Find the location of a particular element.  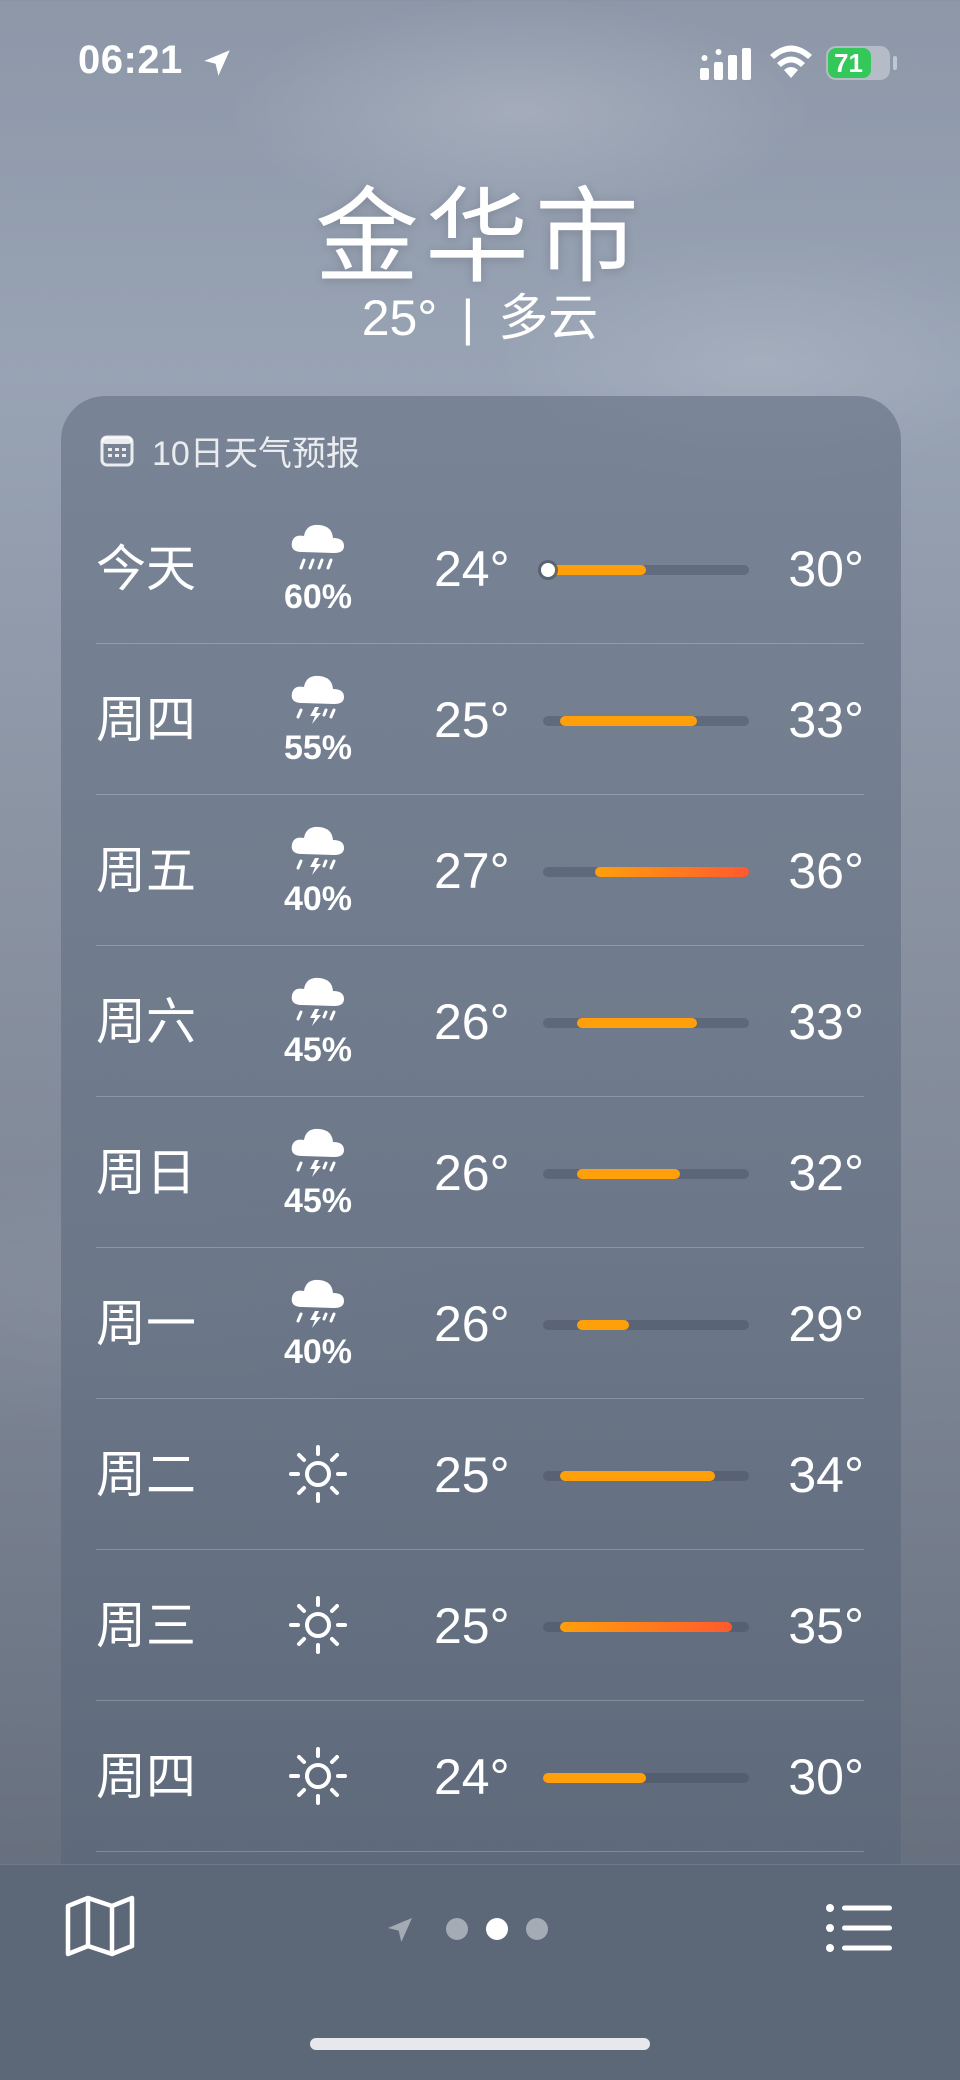

forecast-card-header: 10日天气预报 is located at coordinates (230, 450).